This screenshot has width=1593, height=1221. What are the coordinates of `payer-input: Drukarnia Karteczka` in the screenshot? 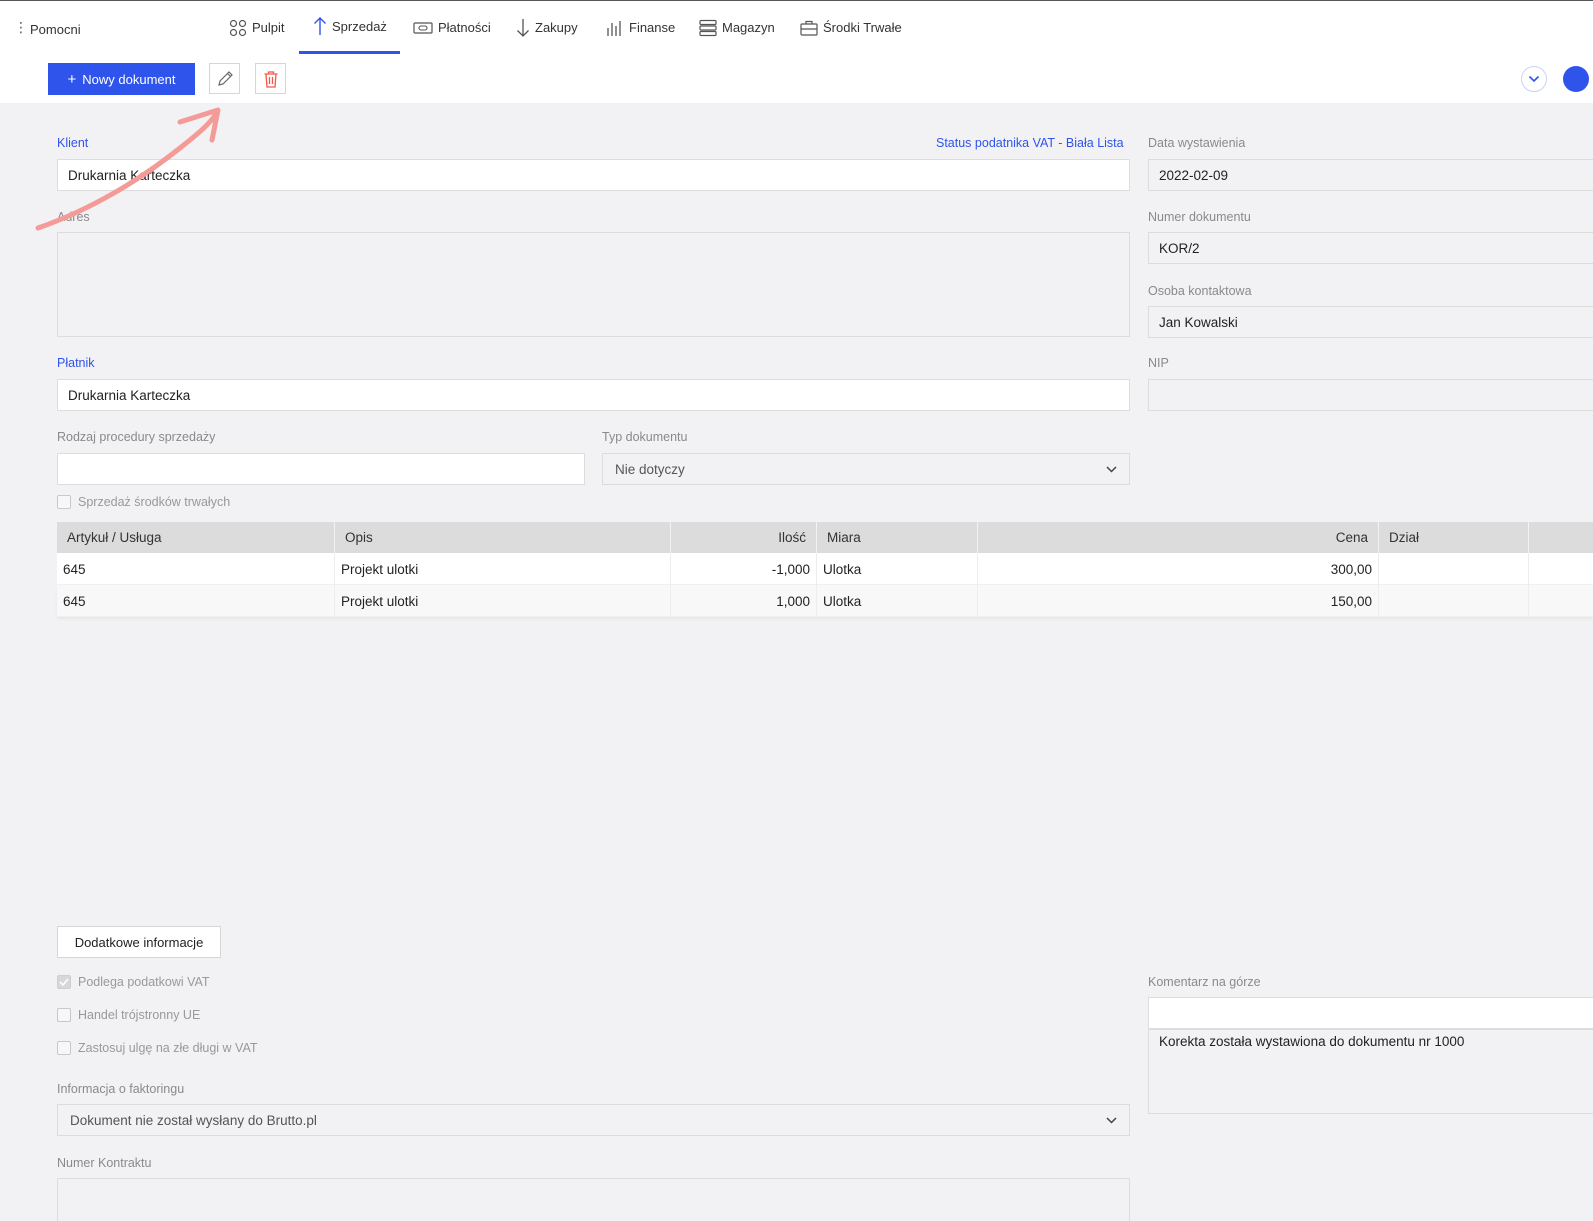 It's located at (593, 395).